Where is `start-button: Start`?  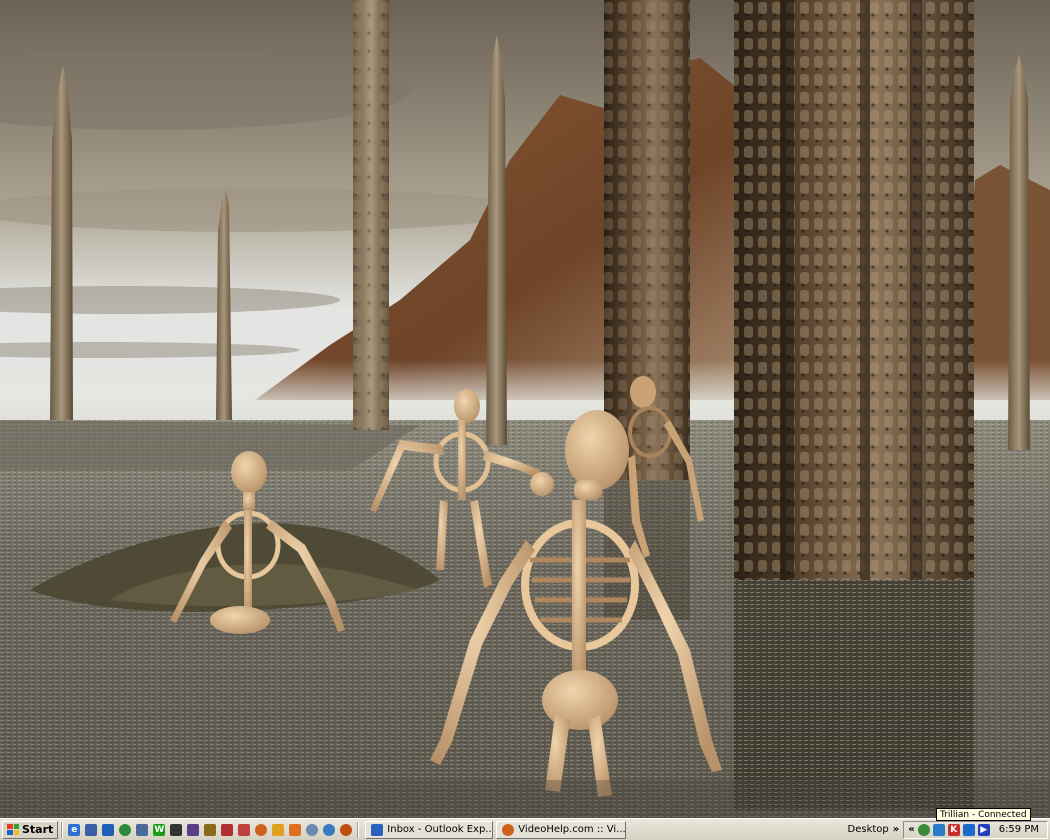 start-button: Start is located at coordinates (30, 829).